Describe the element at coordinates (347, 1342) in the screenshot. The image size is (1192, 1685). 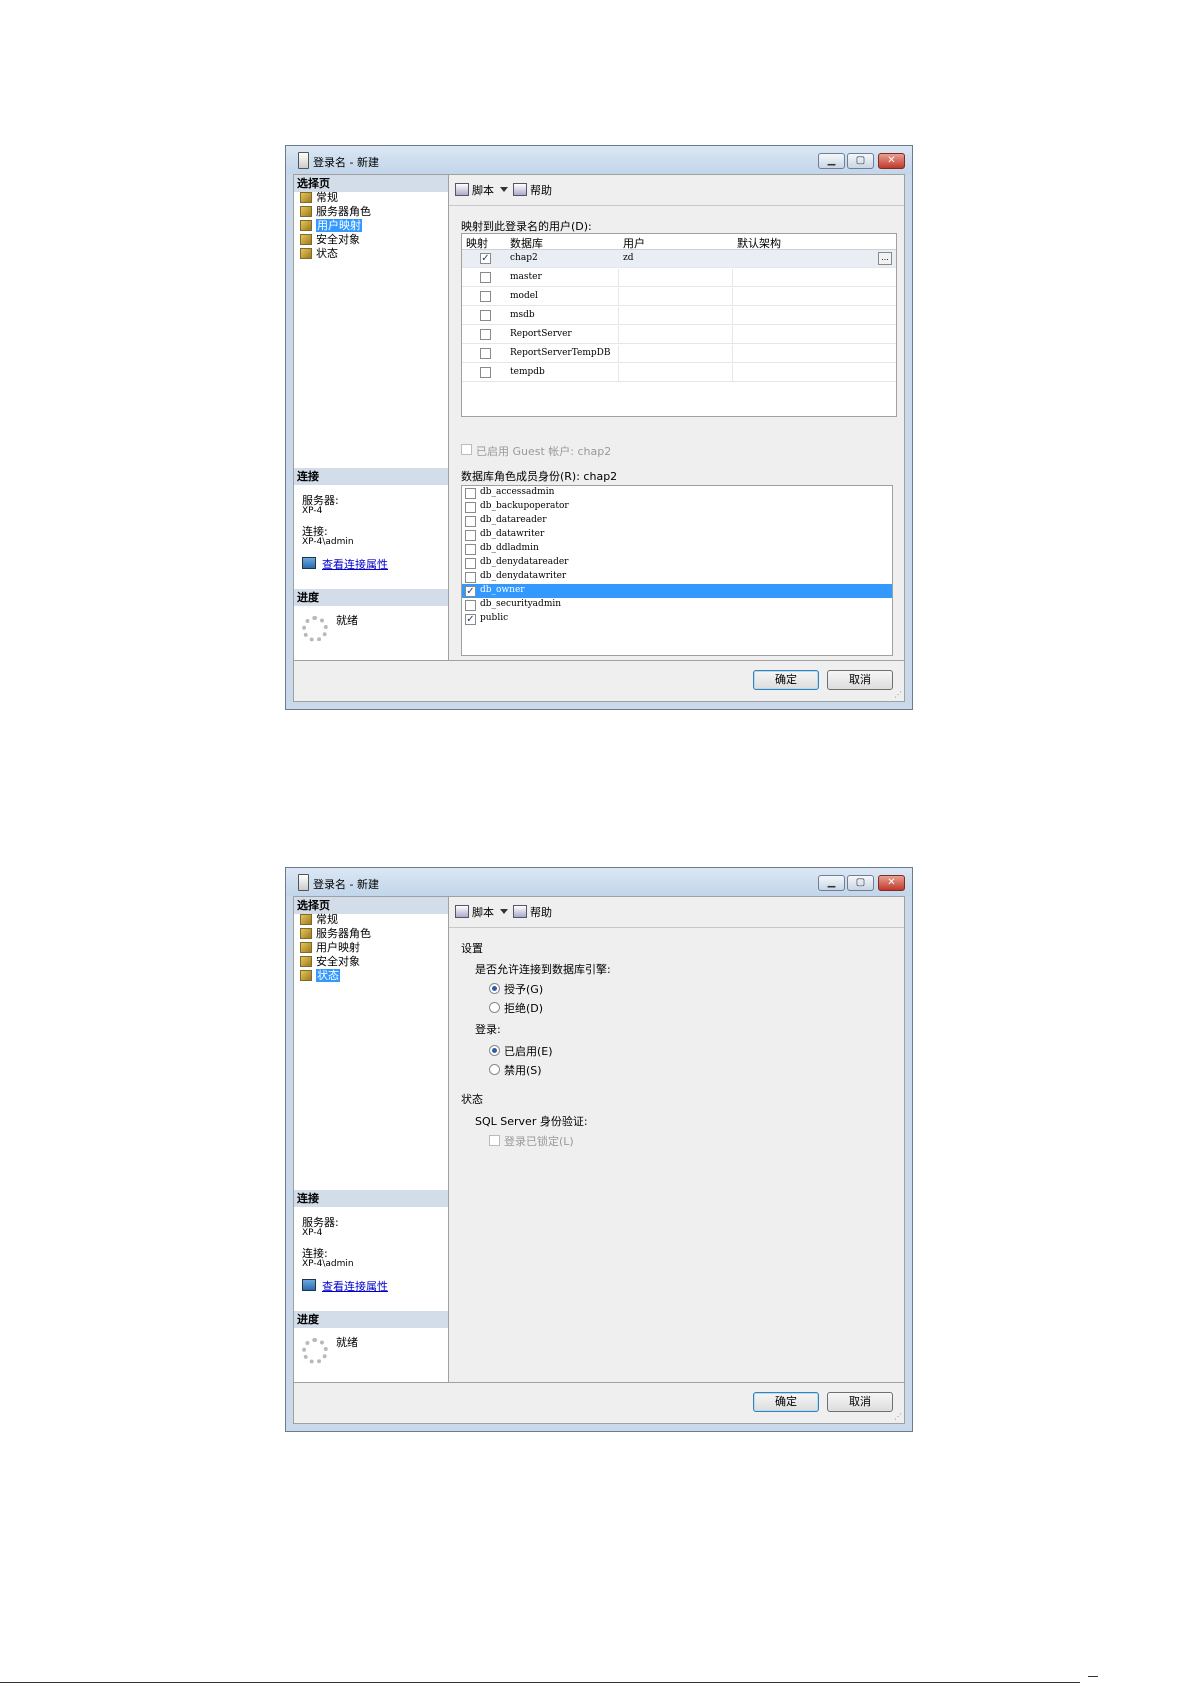
I see `progress-status: 就绪` at that location.